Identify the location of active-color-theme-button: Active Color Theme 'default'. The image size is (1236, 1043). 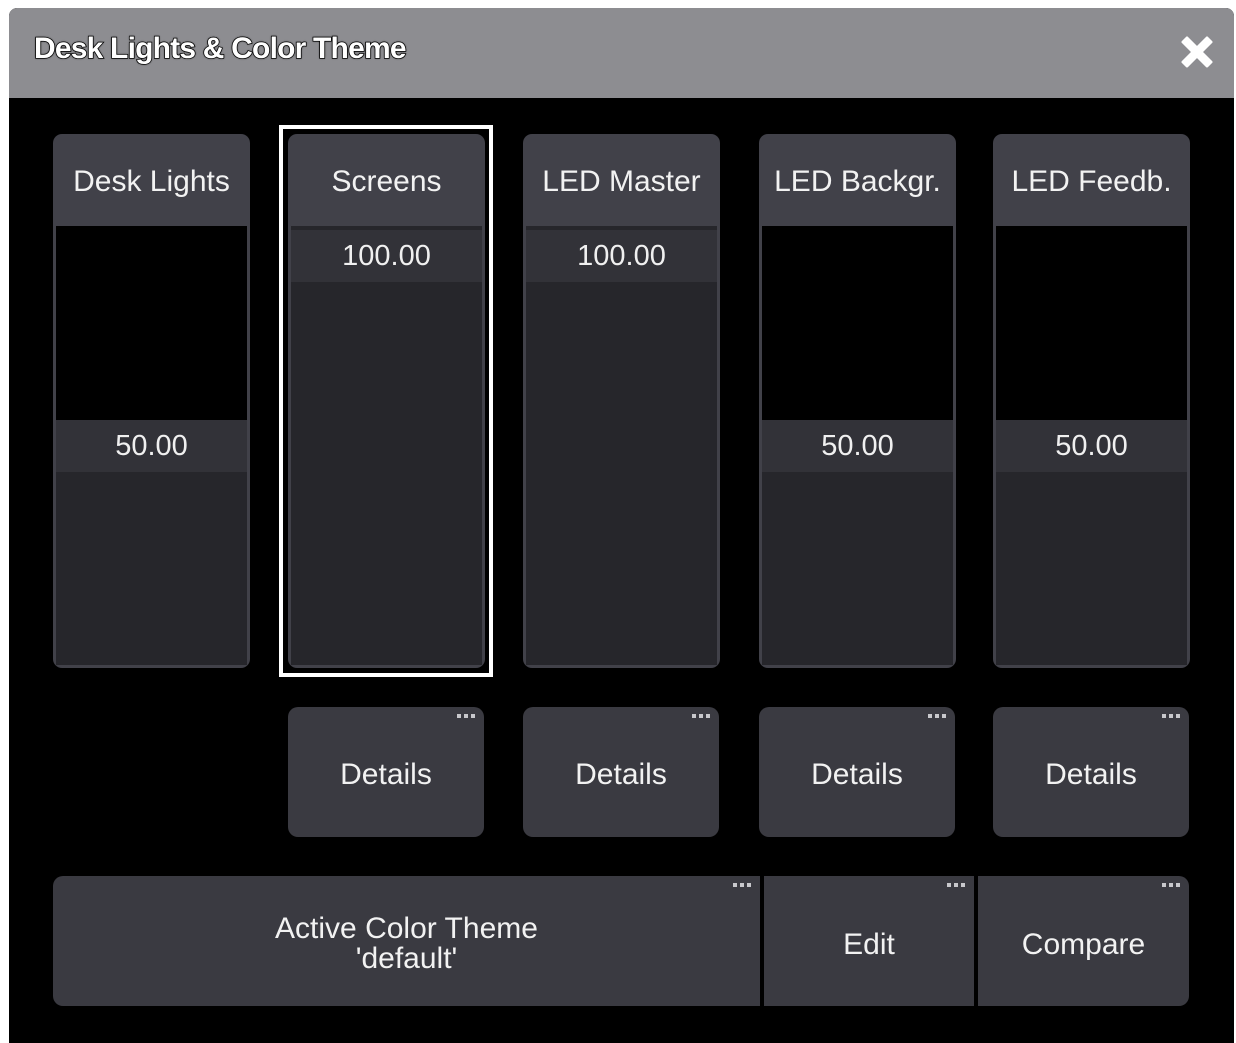
(406, 941).